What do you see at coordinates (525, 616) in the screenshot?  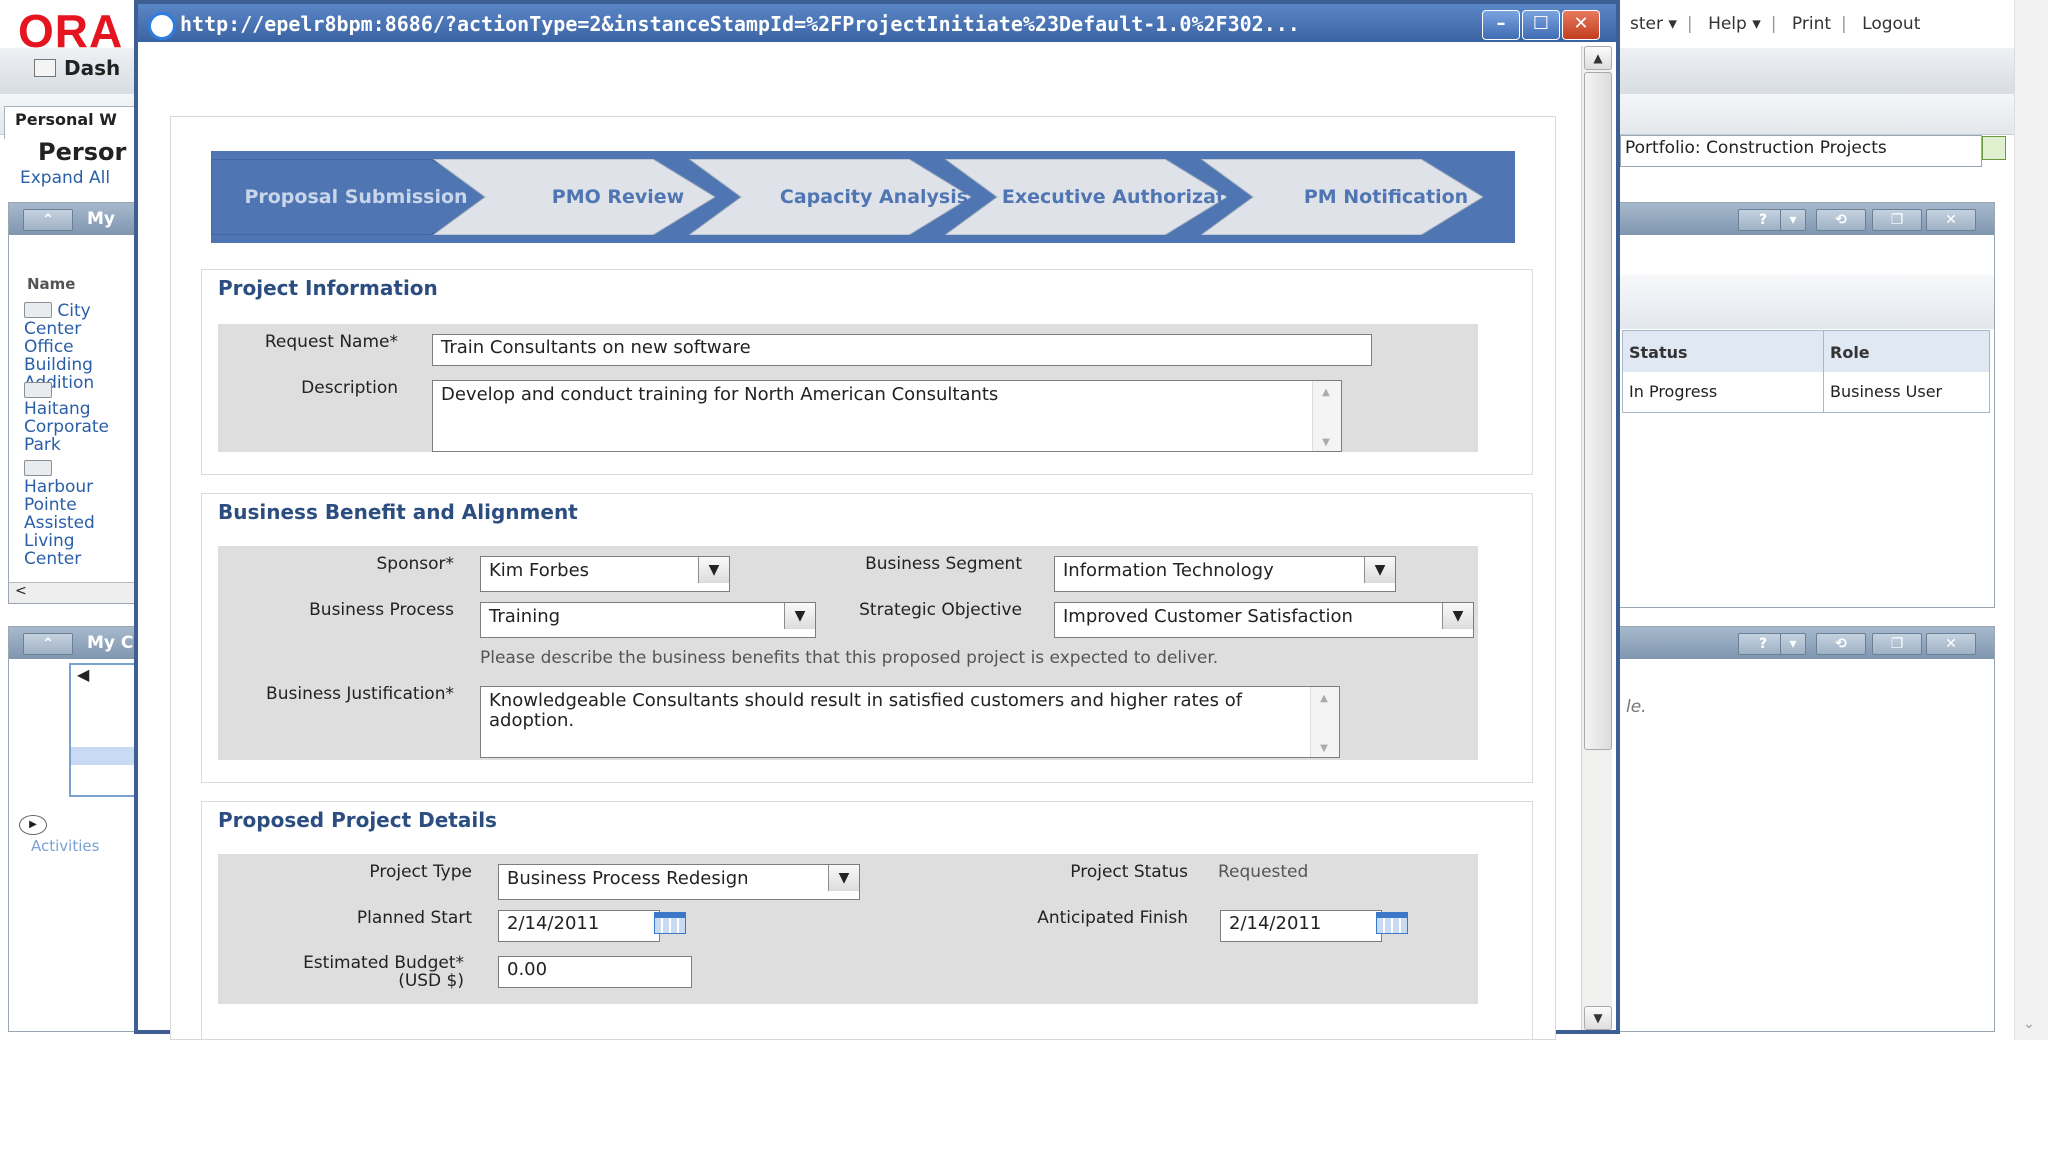 I see `business-process-value: Training` at bounding box center [525, 616].